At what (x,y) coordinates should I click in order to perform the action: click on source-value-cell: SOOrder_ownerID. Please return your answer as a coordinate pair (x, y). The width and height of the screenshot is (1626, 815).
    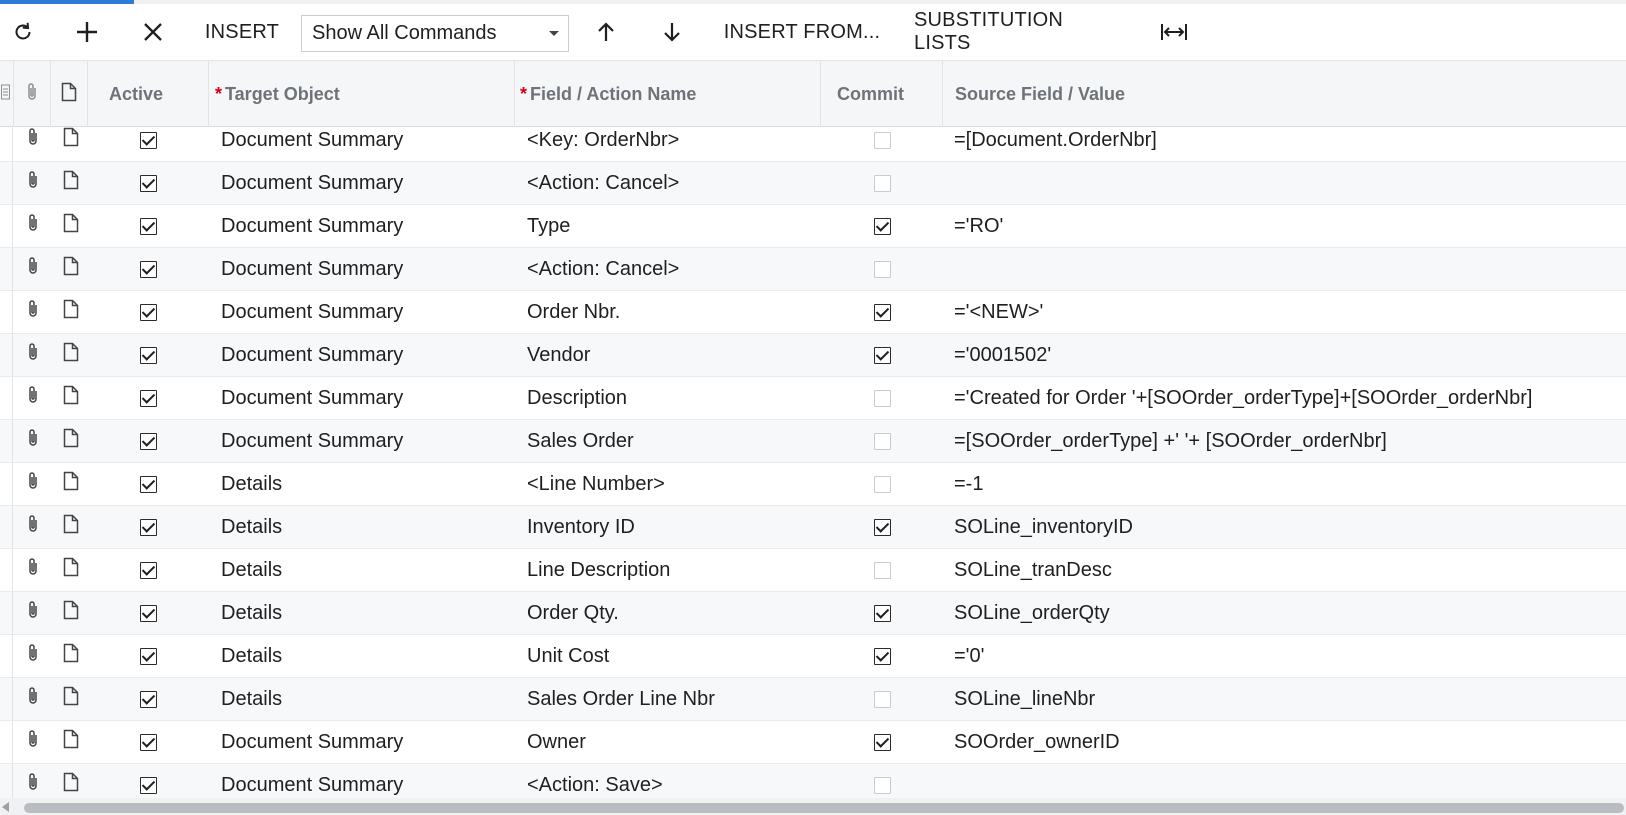
    Looking at the image, I should click on (1284, 742).